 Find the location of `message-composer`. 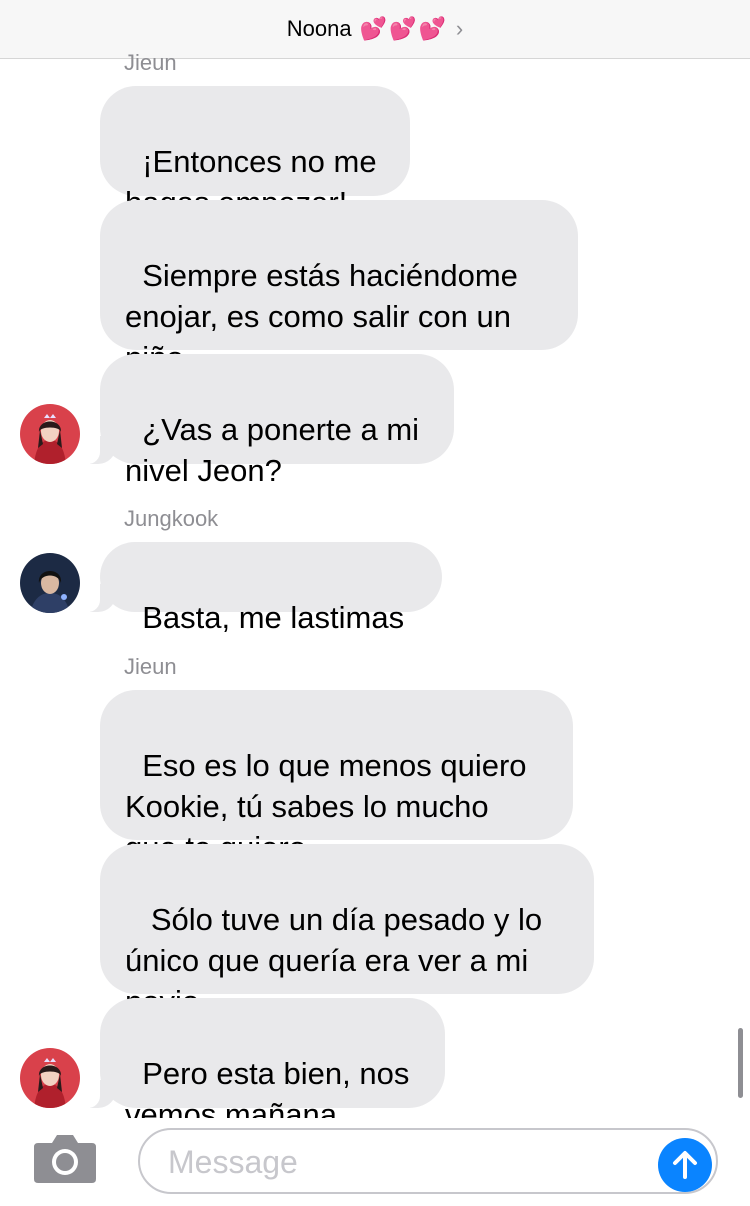

message-composer is located at coordinates (375, 1162).